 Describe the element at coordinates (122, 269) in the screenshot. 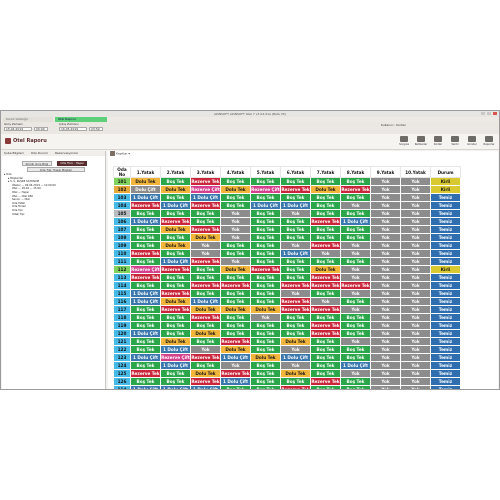

I see `room-number-cell: 112` at that location.